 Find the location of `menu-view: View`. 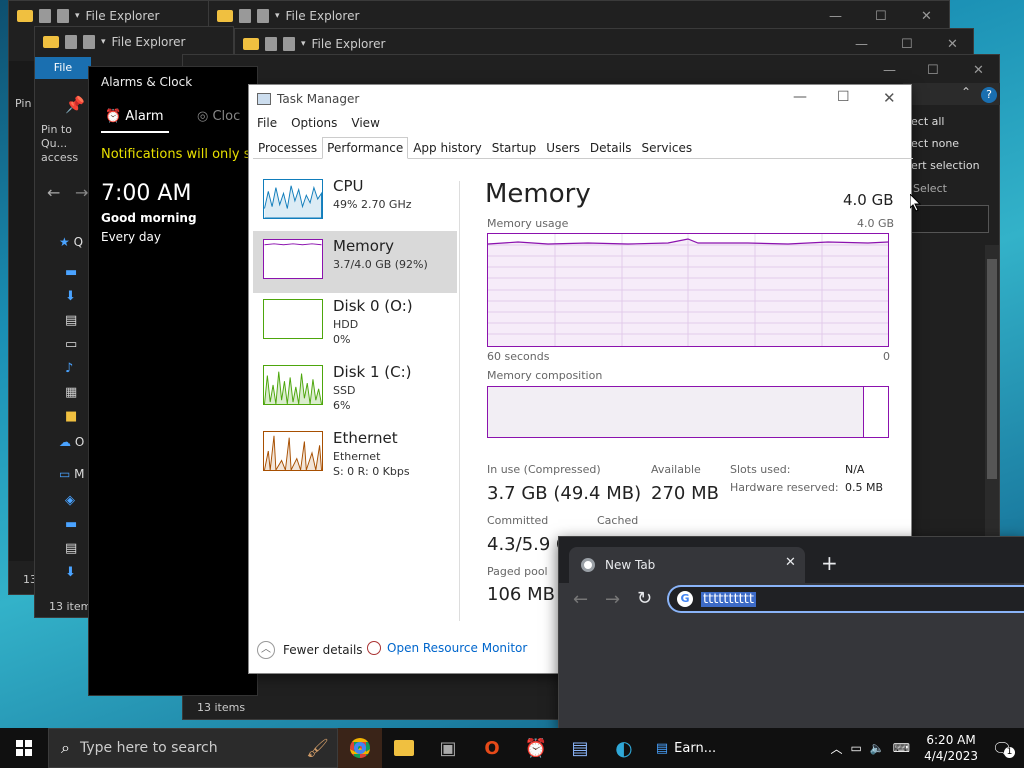

menu-view: View is located at coordinates (365, 123).